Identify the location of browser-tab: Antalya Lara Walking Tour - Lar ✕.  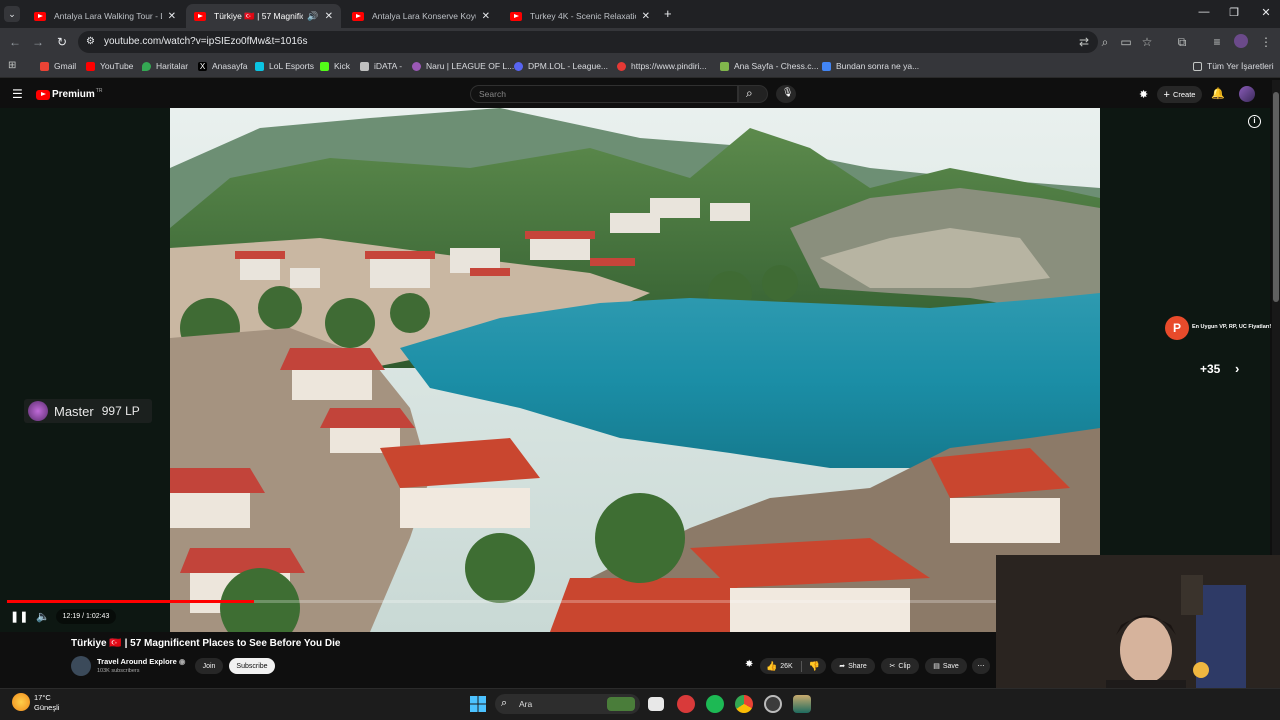
(105, 16).